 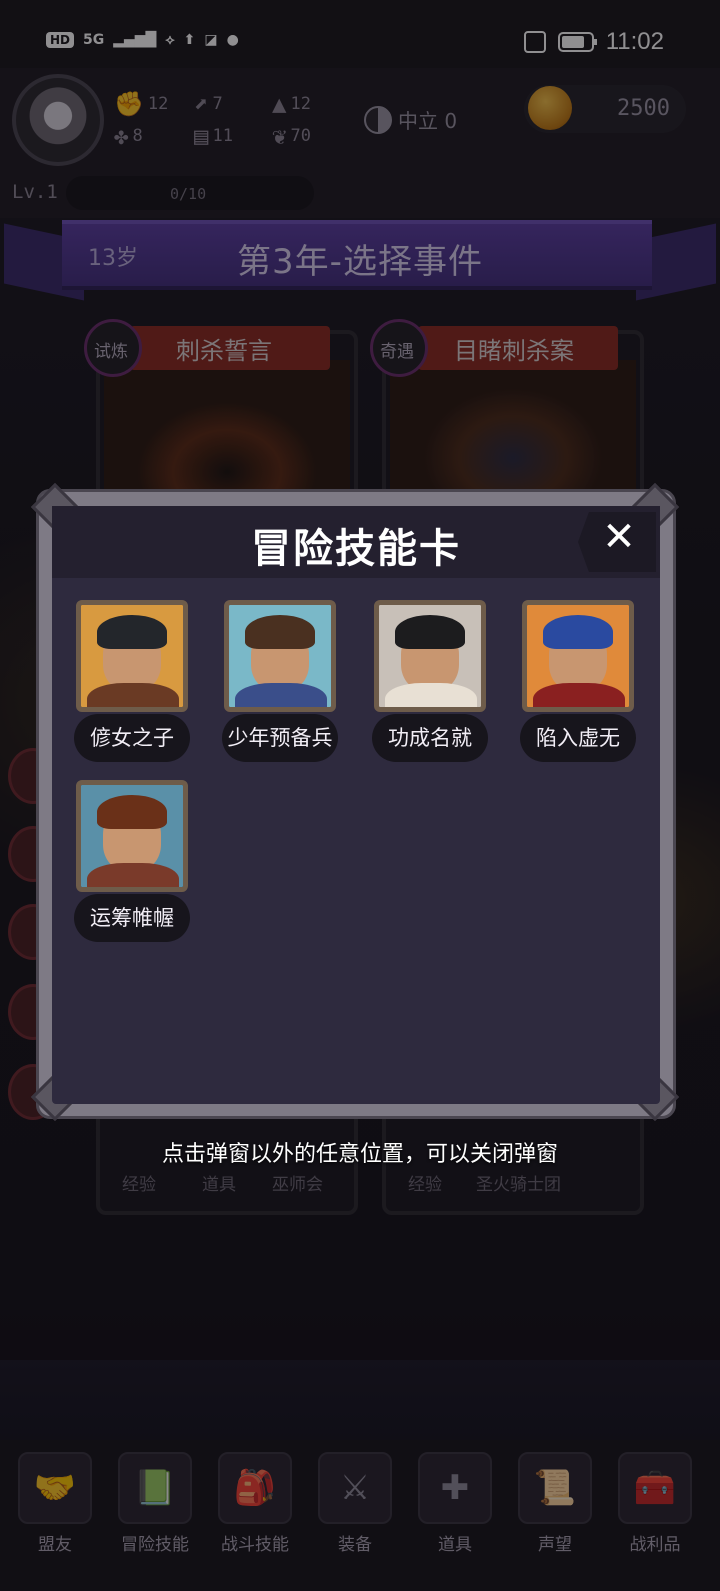 What do you see at coordinates (356, 549) in the screenshot?
I see `modal-title: 冒险技能卡` at bounding box center [356, 549].